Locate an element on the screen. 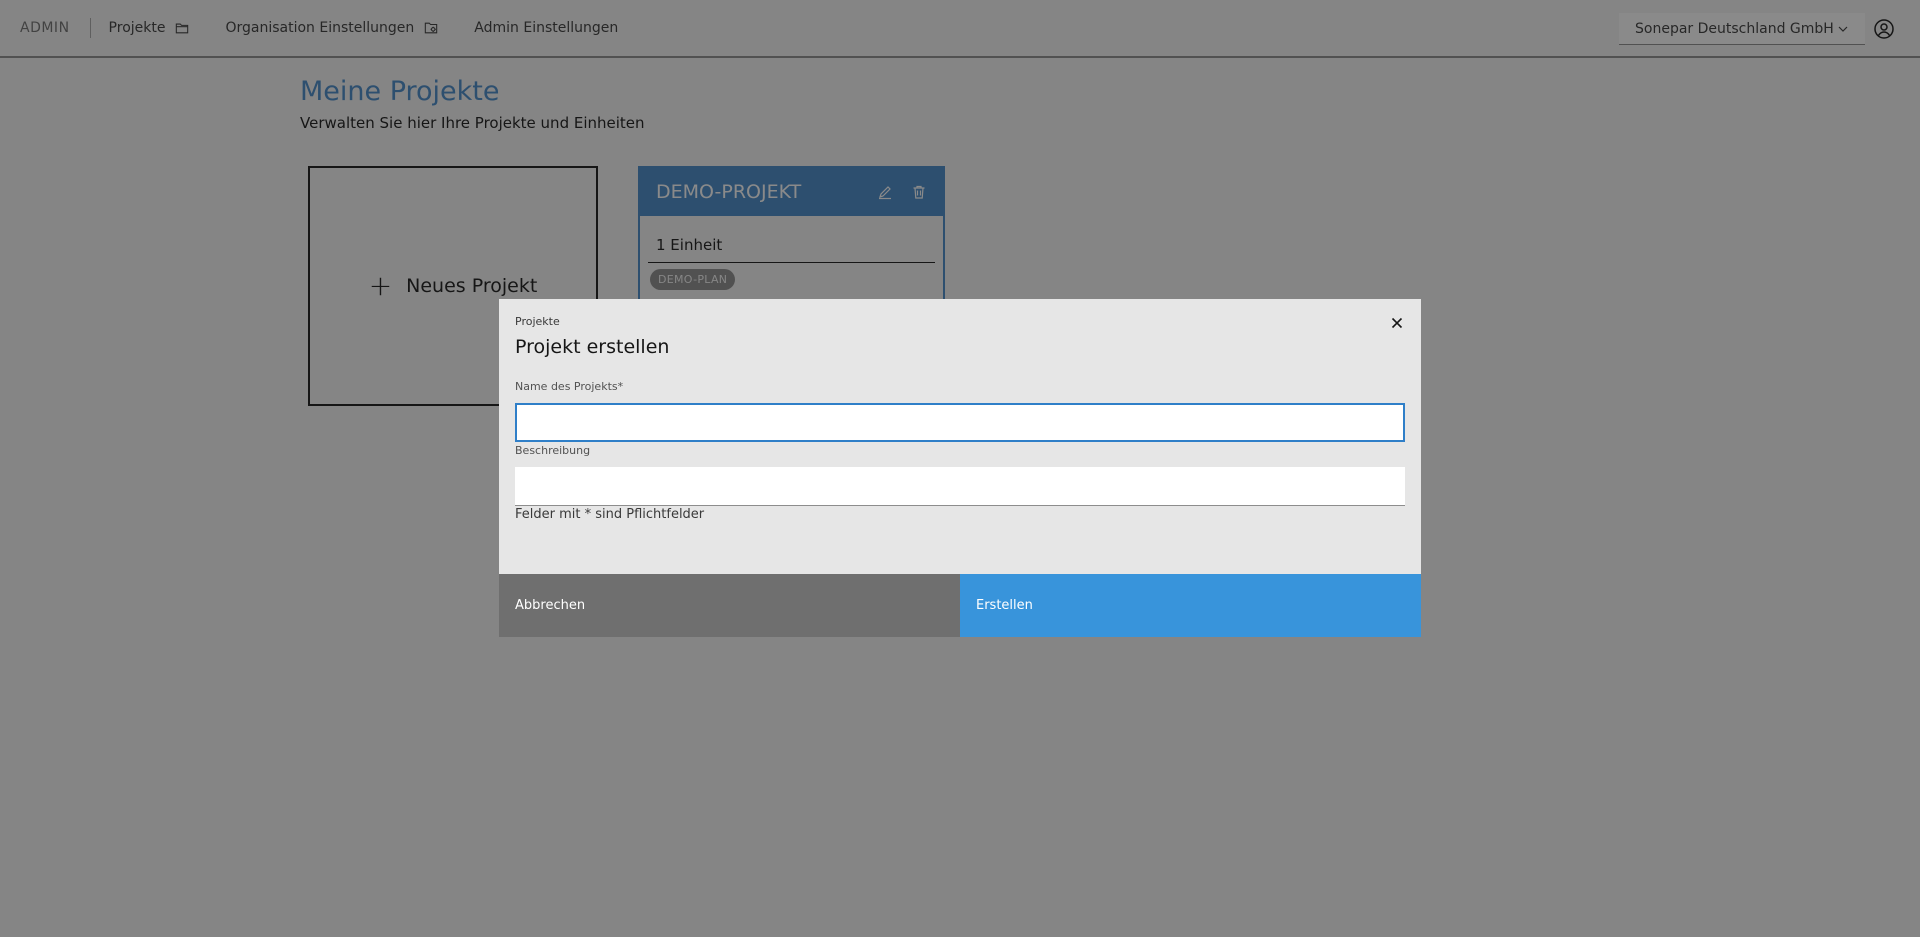  project-description-input is located at coordinates (960, 486).